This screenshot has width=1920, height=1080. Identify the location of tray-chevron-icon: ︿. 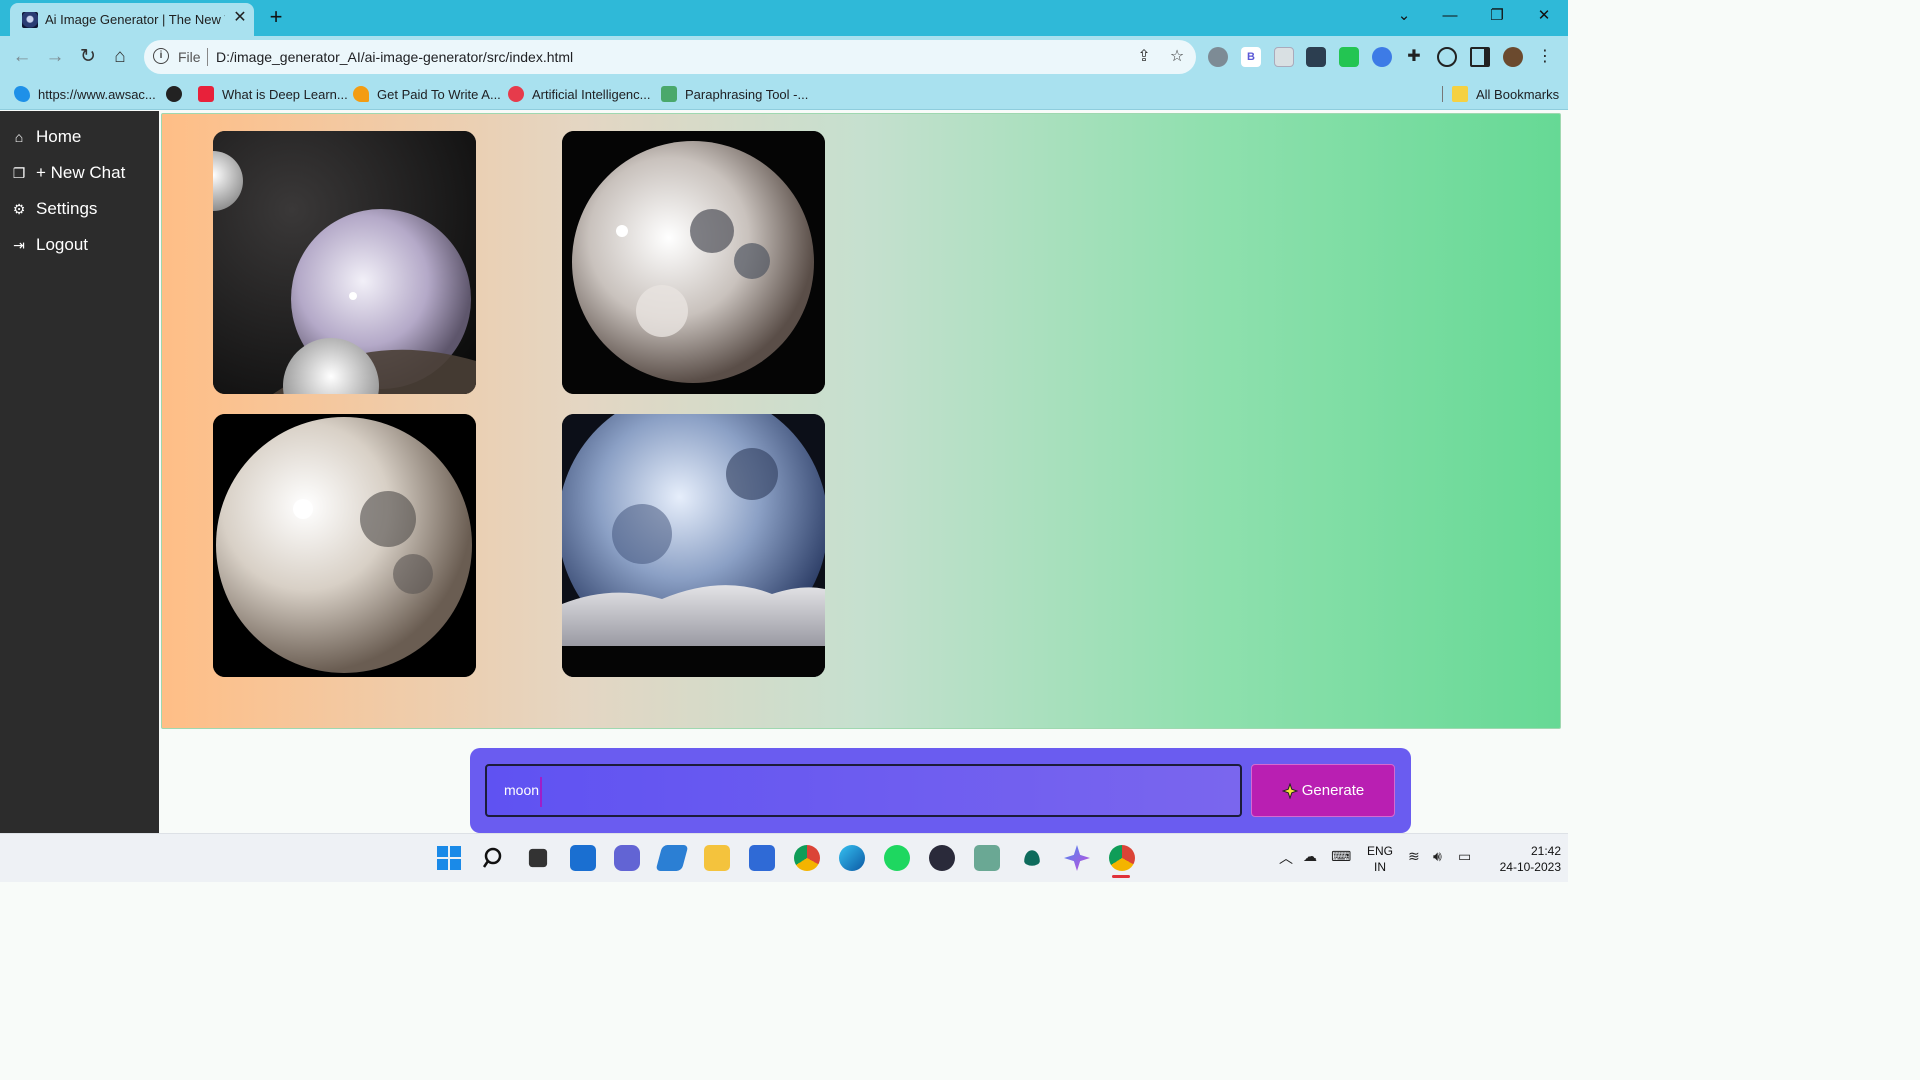
(1286, 858).